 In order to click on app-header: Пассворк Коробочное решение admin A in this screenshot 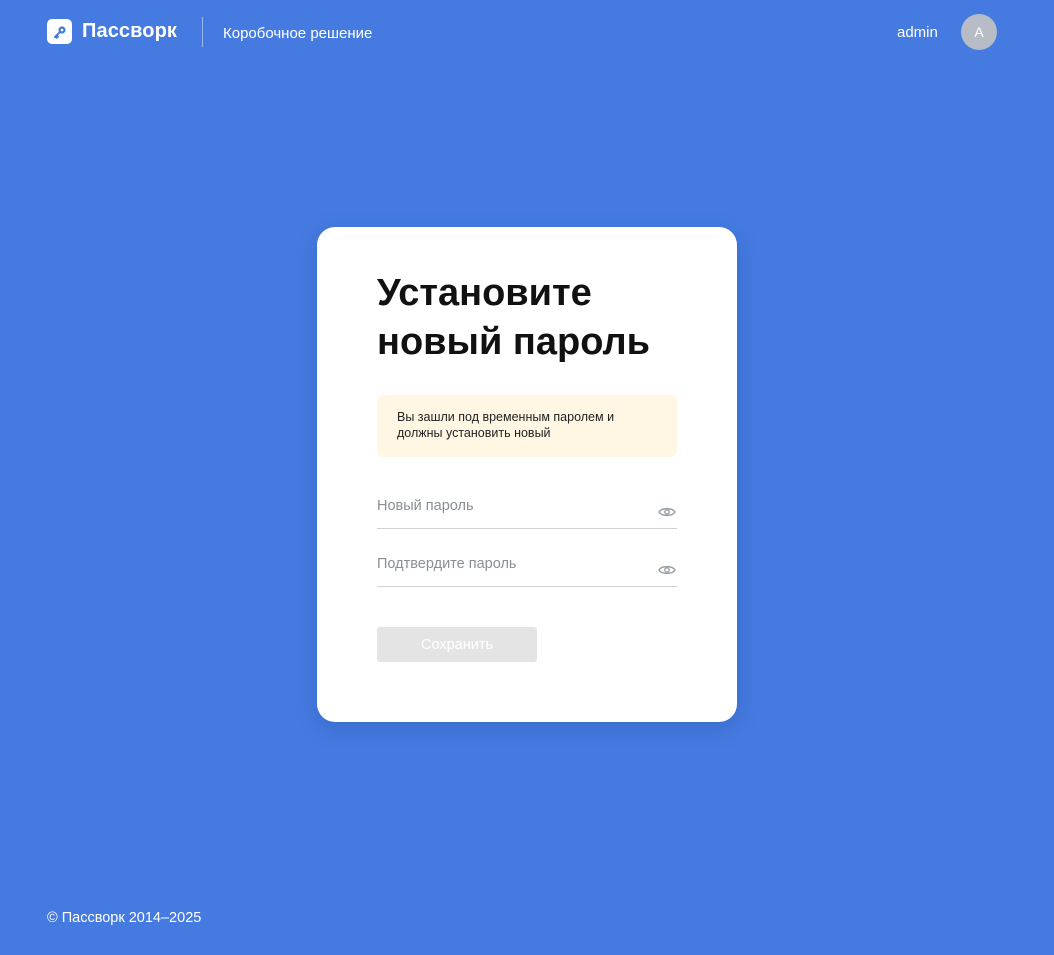, I will do `click(527, 33)`.